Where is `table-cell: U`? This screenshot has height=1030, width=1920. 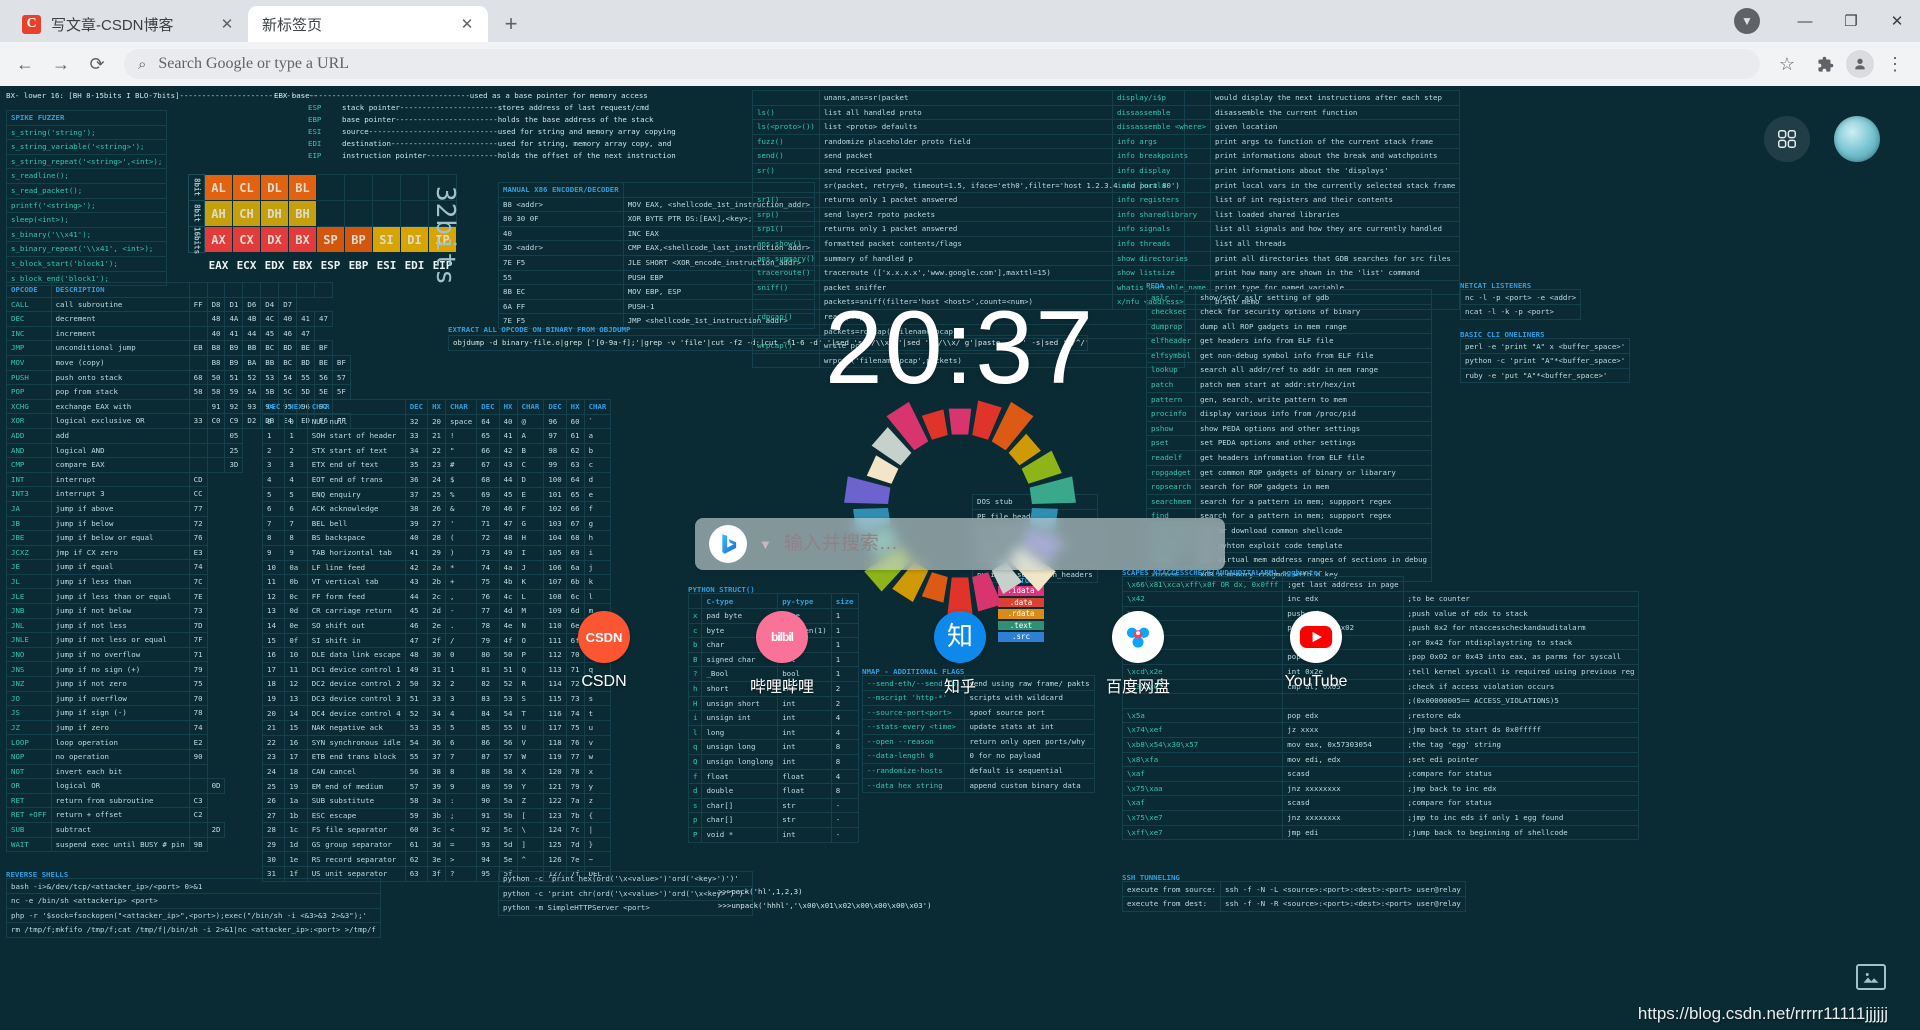
table-cell: U is located at coordinates (530, 728).